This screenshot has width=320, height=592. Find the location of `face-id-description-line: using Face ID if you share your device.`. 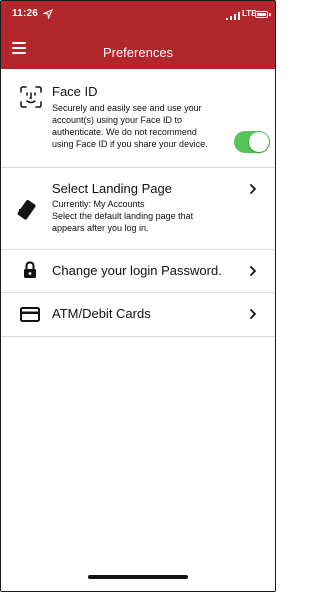

face-id-description-line: using Face ID if you share your device. is located at coordinates (130, 144).